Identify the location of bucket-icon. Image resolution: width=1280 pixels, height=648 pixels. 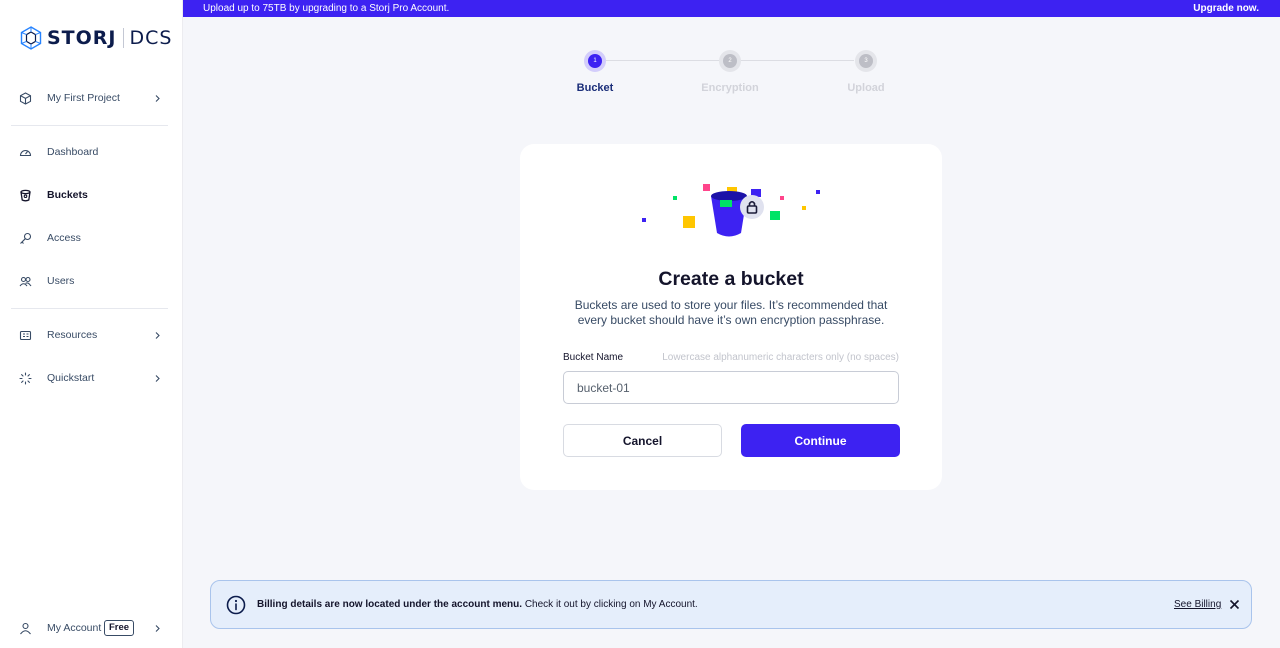
(25, 195).